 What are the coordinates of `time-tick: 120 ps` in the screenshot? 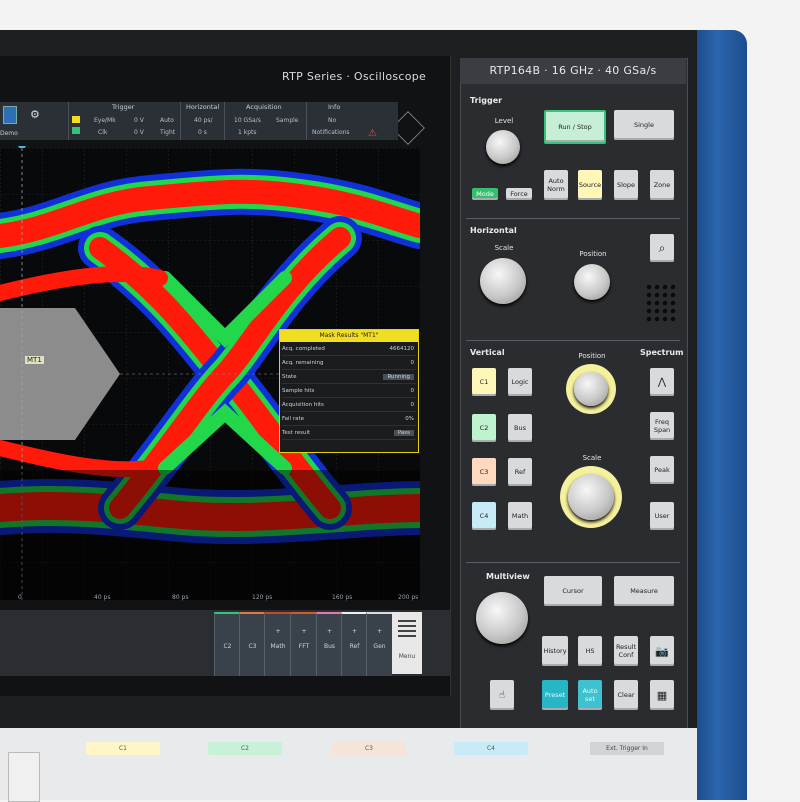 It's located at (262, 597).